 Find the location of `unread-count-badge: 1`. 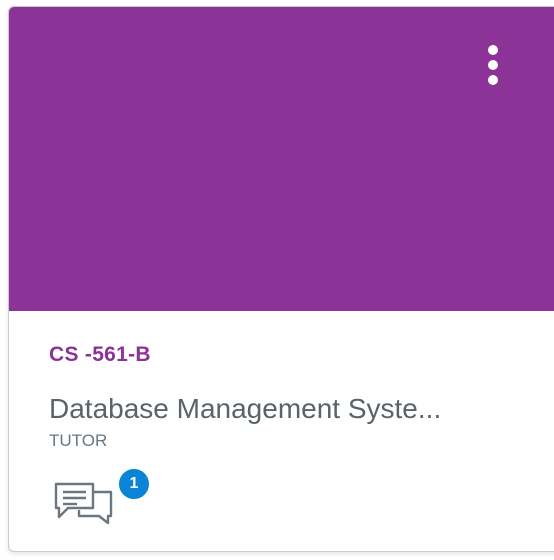

unread-count-badge: 1 is located at coordinates (134, 484).